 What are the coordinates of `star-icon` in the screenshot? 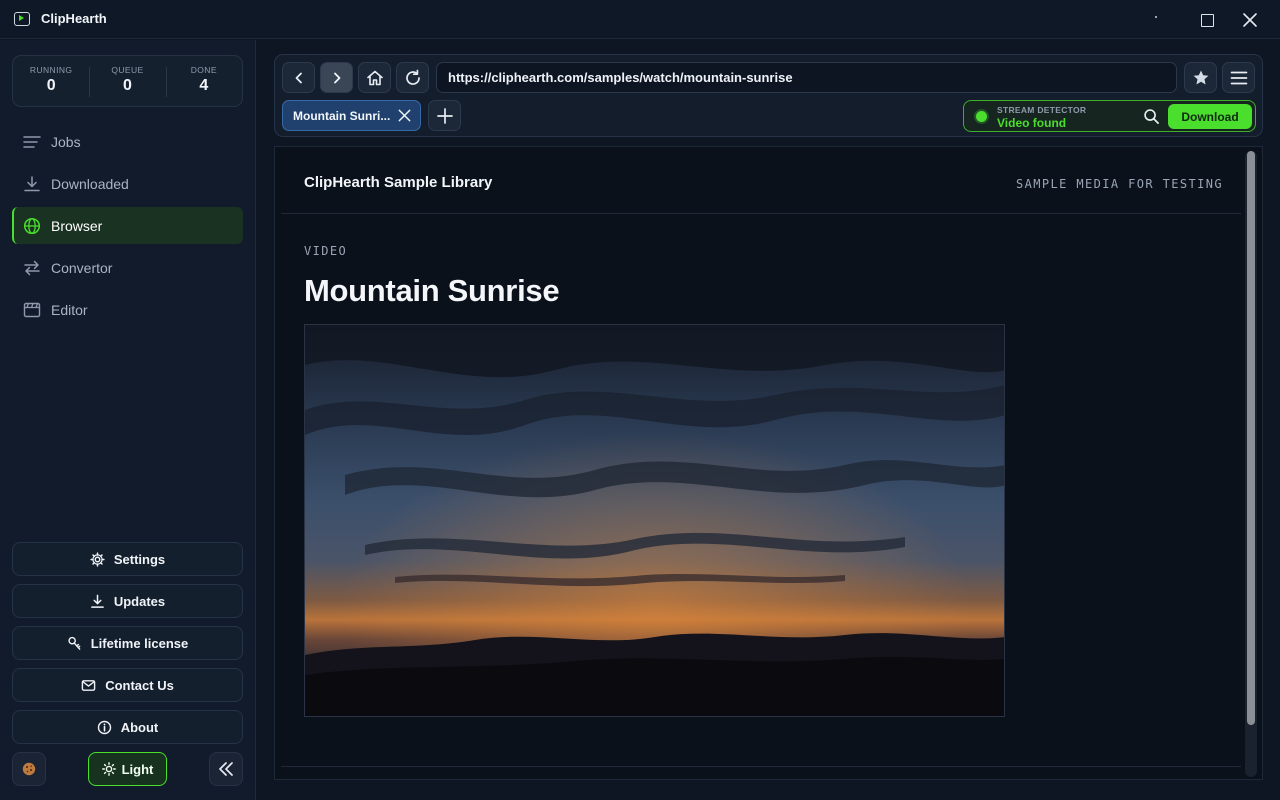 It's located at (1200, 77).